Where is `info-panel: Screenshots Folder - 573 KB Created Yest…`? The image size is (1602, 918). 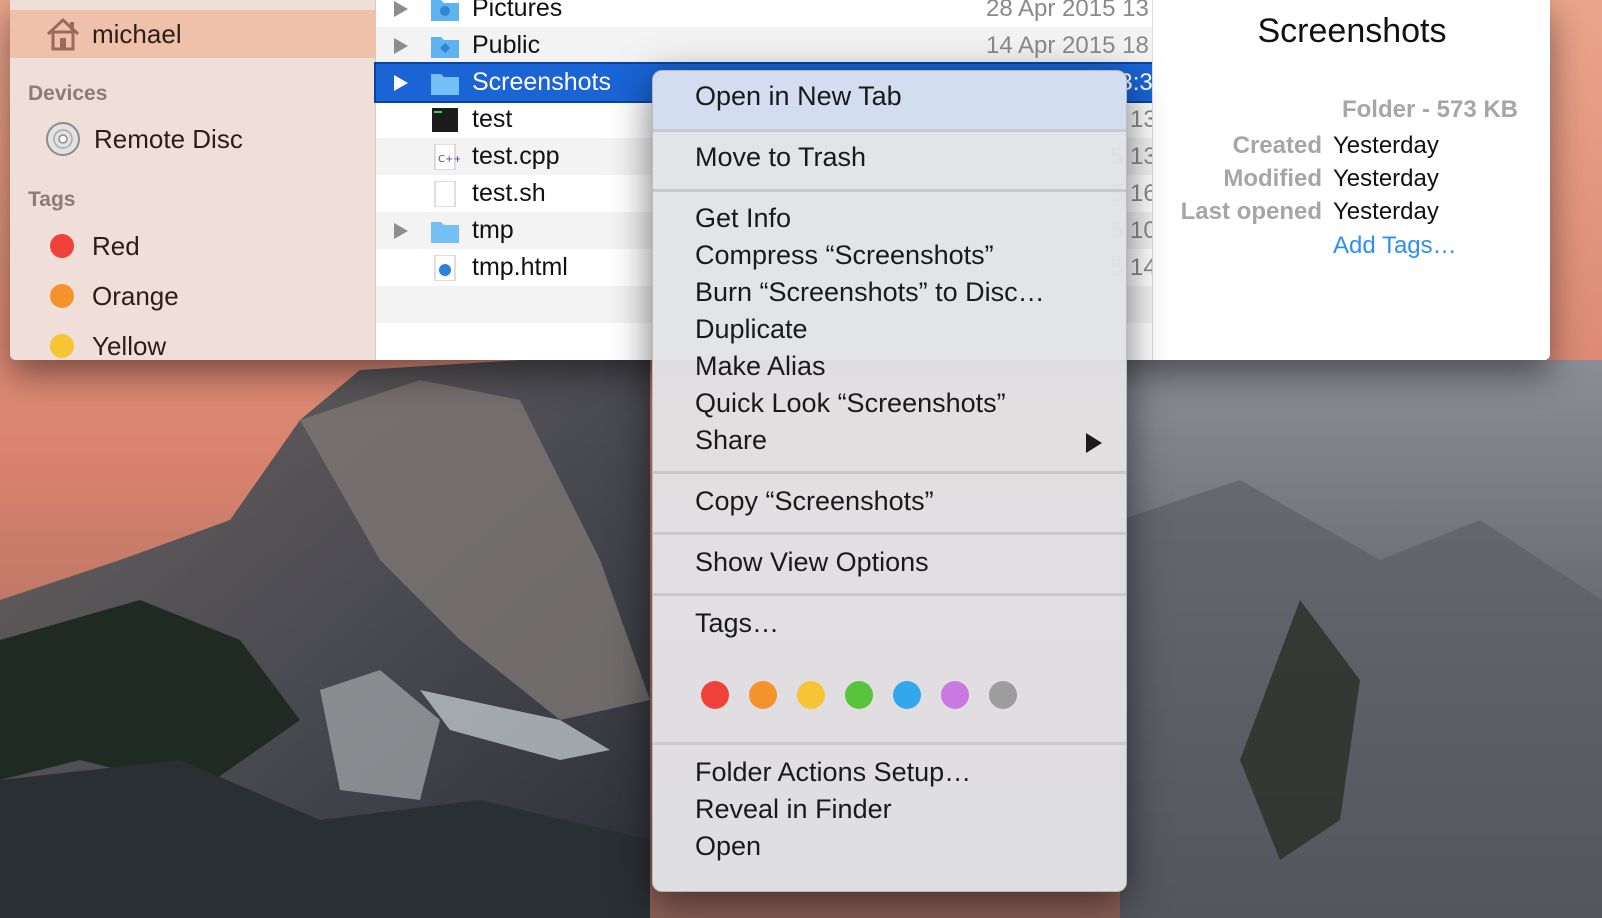 info-panel: Screenshots Folder - 573 KB Created Yest… is located at coordinates (1351, 180).